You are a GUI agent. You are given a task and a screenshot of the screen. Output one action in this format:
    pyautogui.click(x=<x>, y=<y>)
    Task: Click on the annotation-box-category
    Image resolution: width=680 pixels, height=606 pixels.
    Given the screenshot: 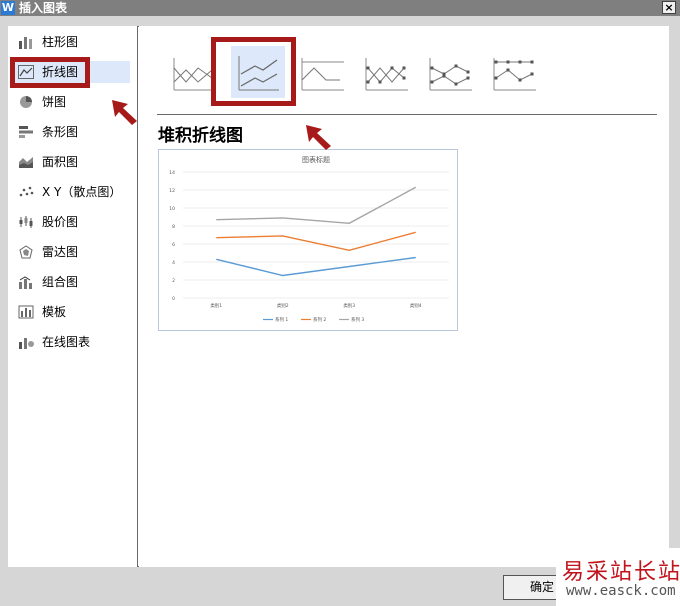 What is the action you would take?
    pyautogui.click(x=50, y=72)
    